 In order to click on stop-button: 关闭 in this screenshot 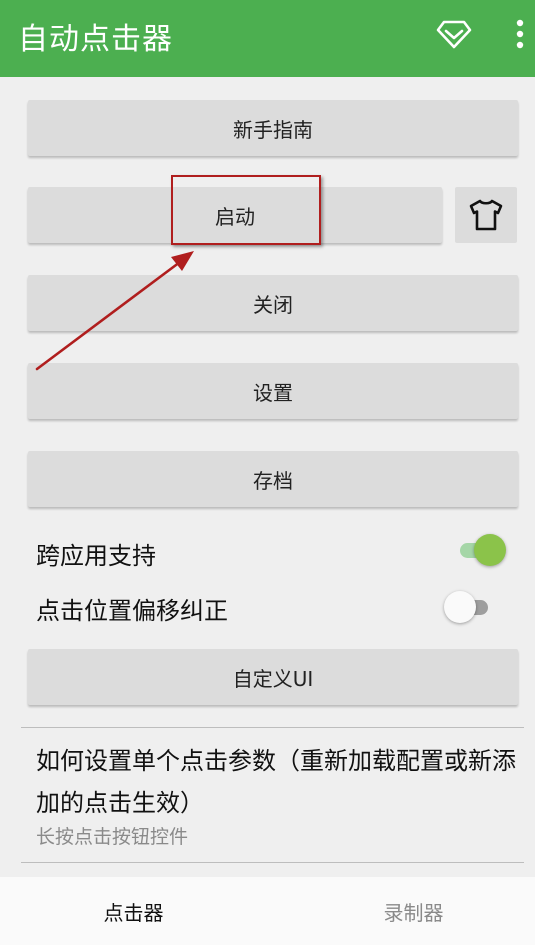, I will do `click(273, 303)`.